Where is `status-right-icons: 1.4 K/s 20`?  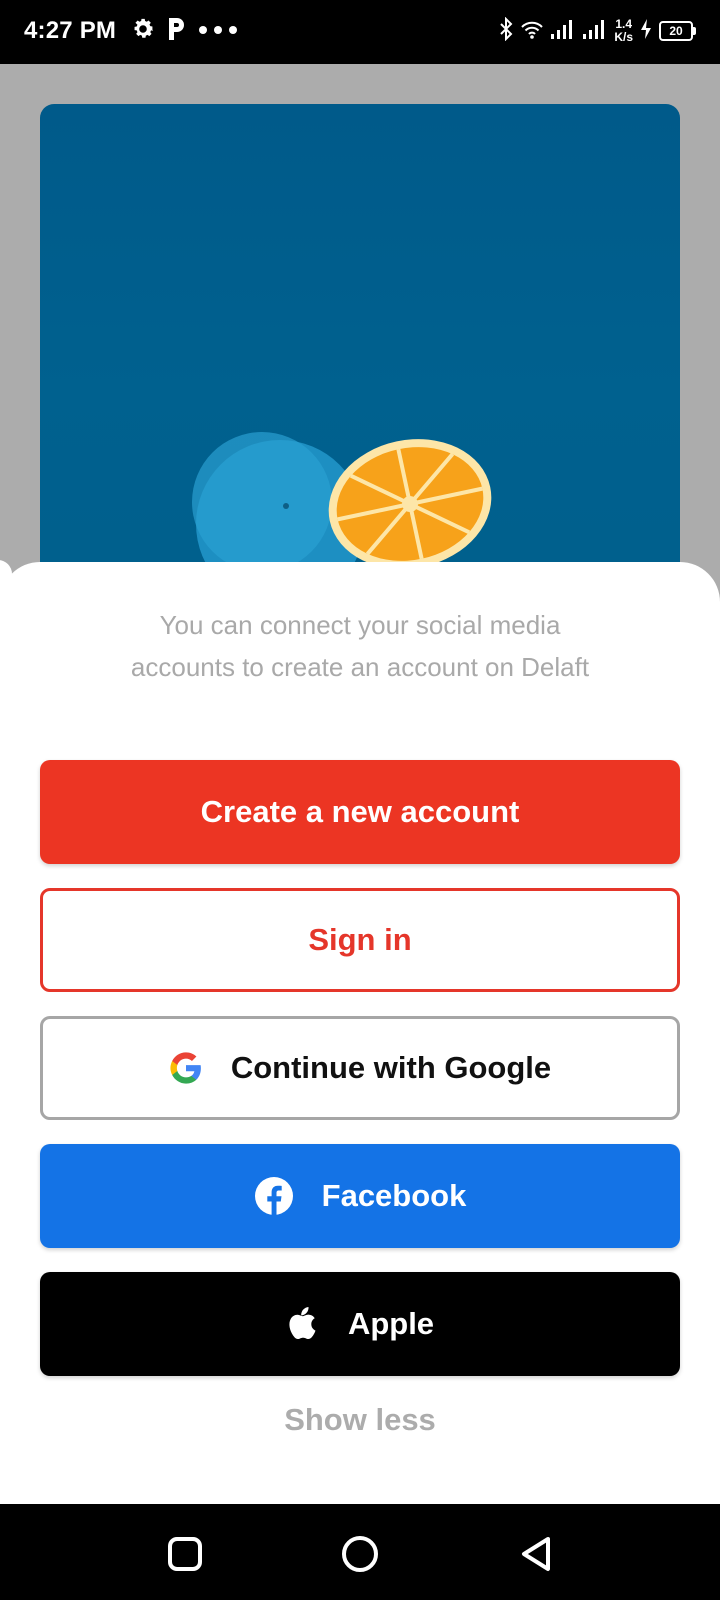 status-right-icons: 1.4 K/s 20 is located at coordinates (597, 31).